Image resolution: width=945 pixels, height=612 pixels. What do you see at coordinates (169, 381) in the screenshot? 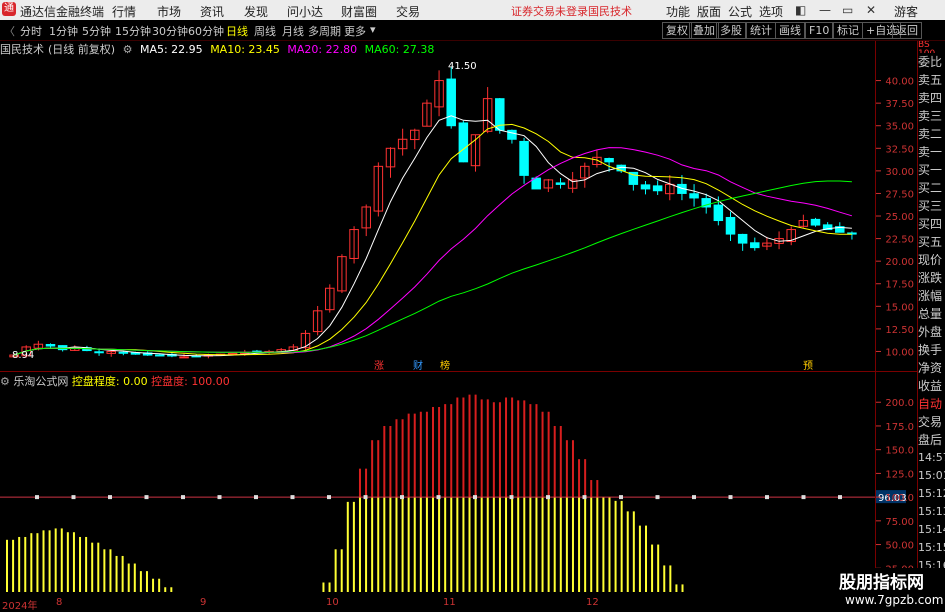
I see `control-level-label: 控盘度:` at bounding box center [169, 381].